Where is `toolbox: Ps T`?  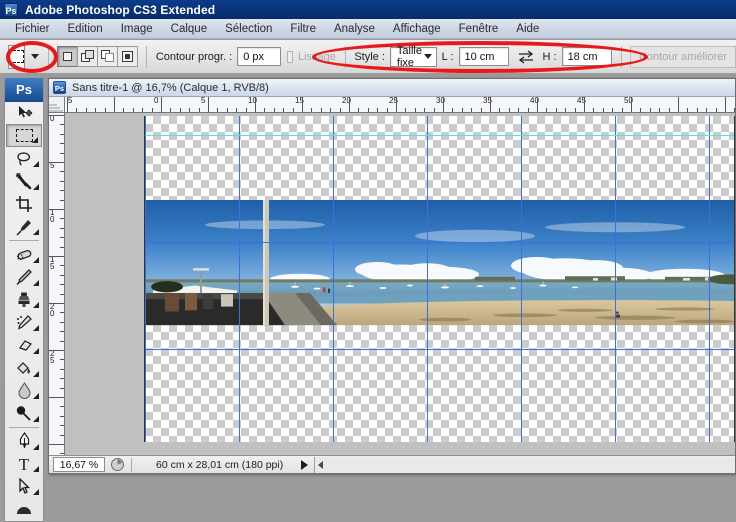 toolbox: Ps T is located at coordinates (24, 300).